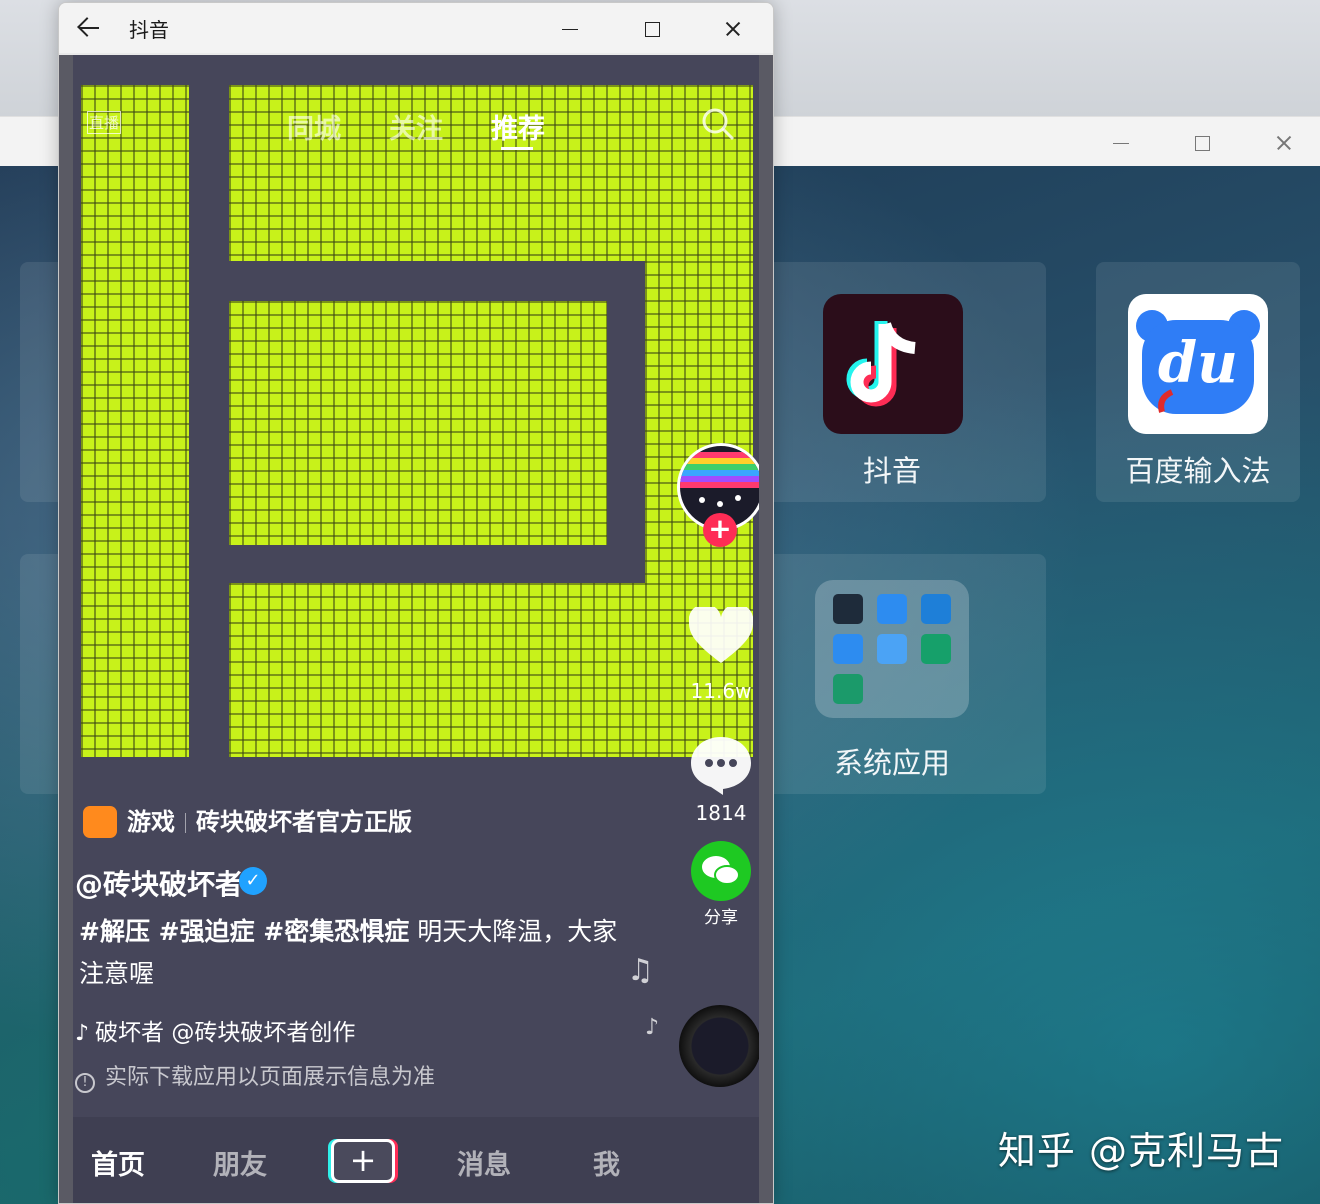  I want to click on douyin-small-icon: ♪, so click(82, 1033).